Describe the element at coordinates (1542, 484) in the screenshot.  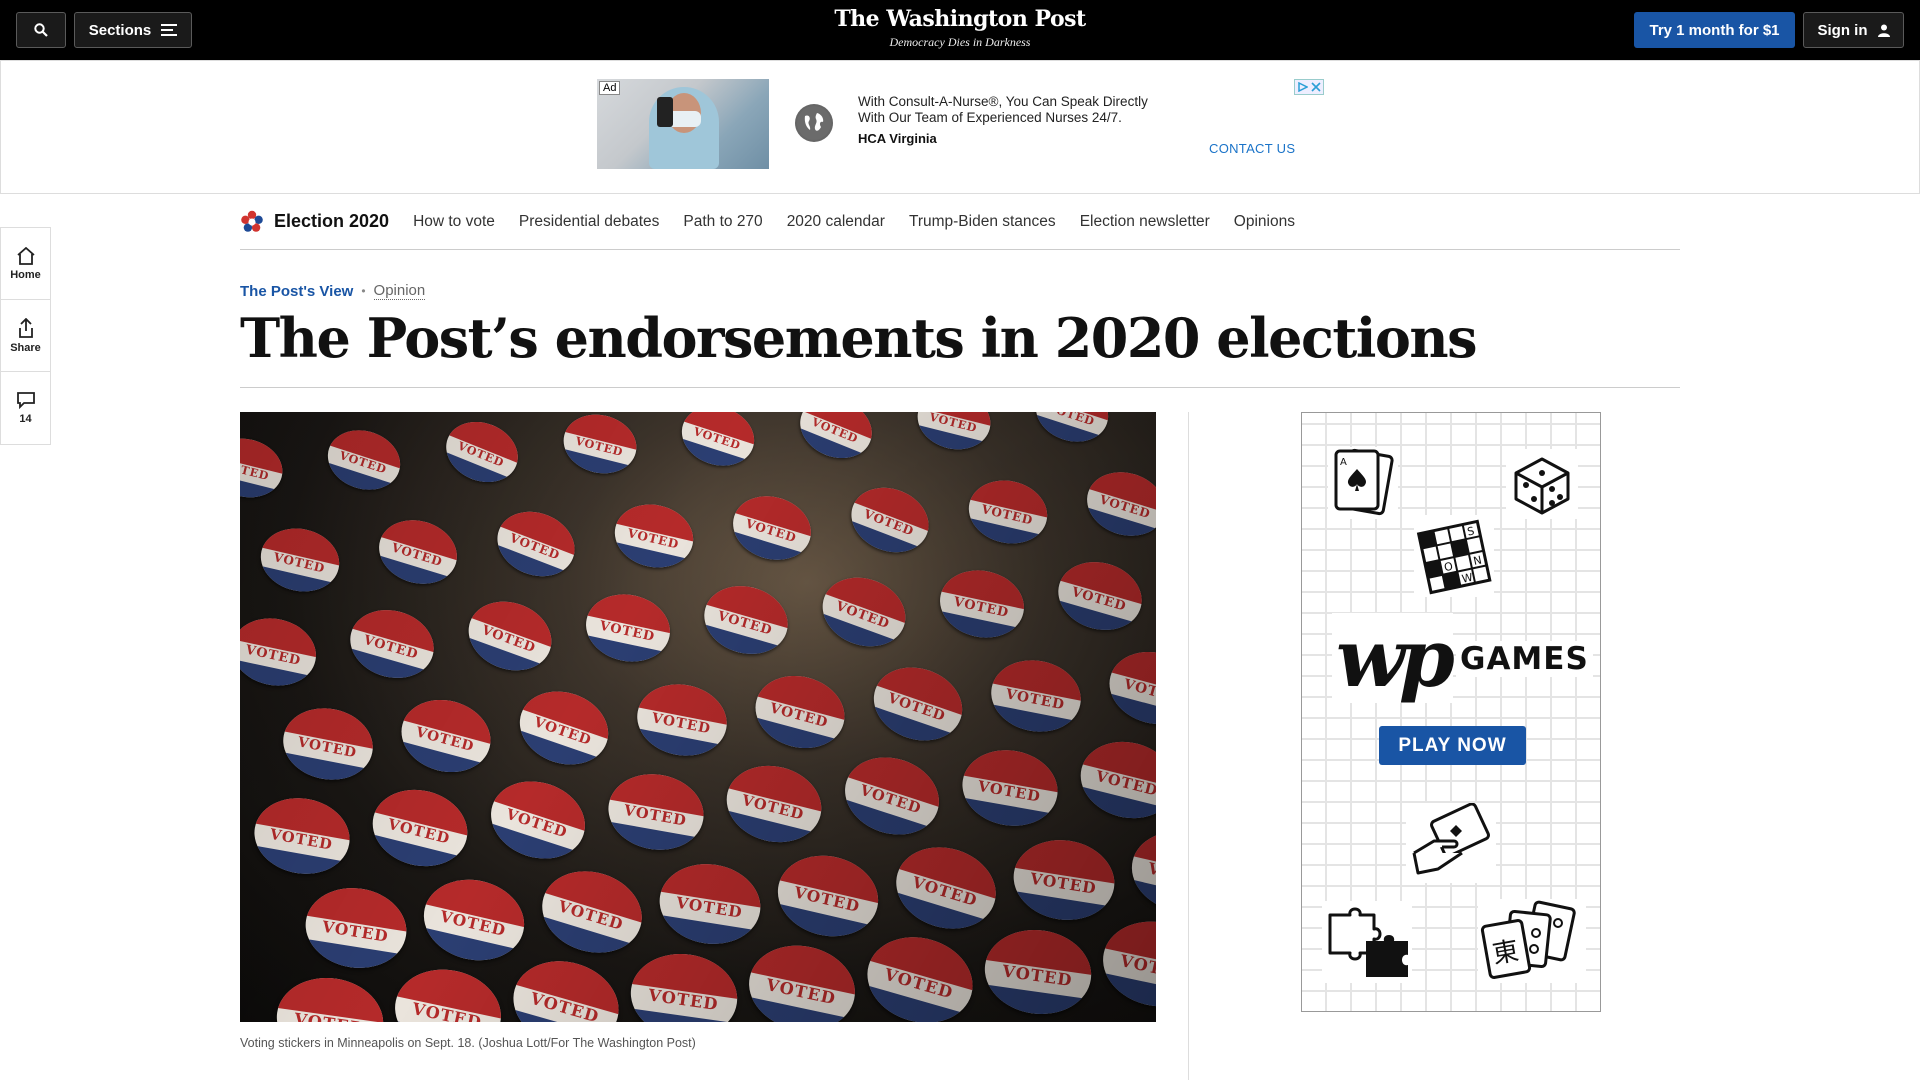
I see `dice-icon` at that location.